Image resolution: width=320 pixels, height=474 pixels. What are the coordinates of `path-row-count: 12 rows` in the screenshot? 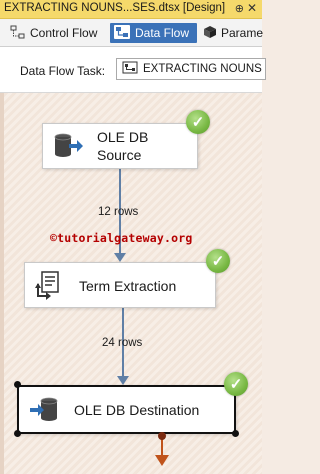 It's located at (118, 212).